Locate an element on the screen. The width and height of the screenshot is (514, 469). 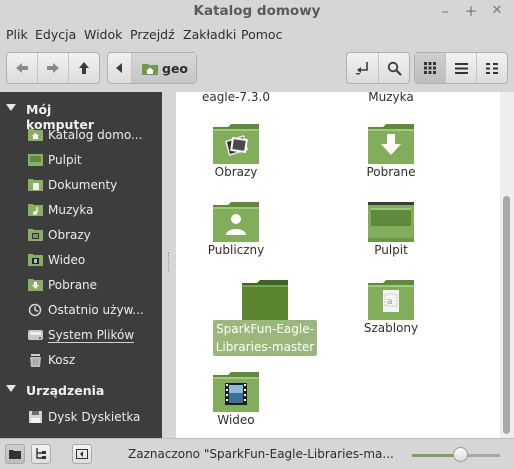
nav-buttons is located at coordinates (53, 68).